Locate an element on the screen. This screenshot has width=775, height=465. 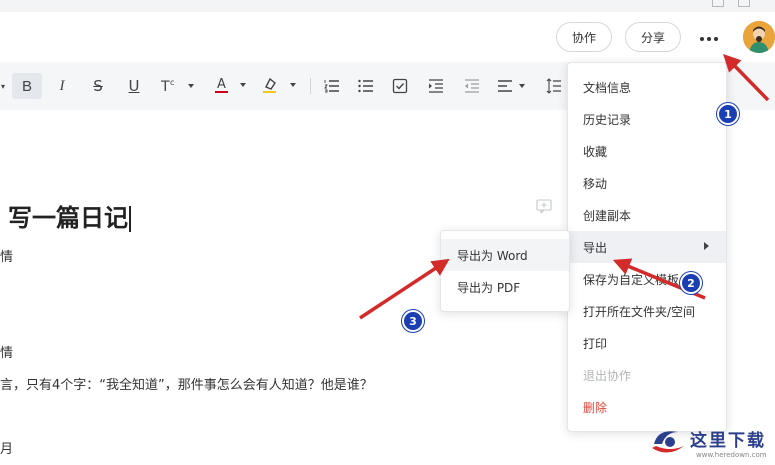
font-color-icon: A is located at coordinates (230, 85).